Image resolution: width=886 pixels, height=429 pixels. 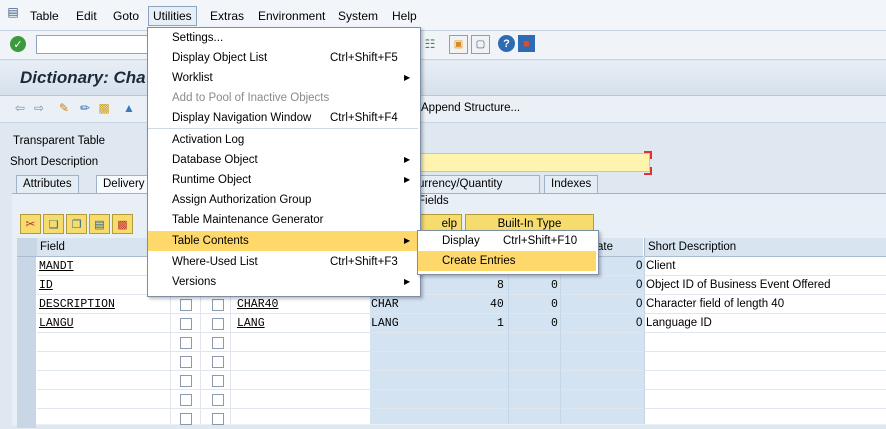 What do you see at coordinates (86, 16) in the screenshot?
I see `menu-edit: Edit` at bounding box center [86, 16].